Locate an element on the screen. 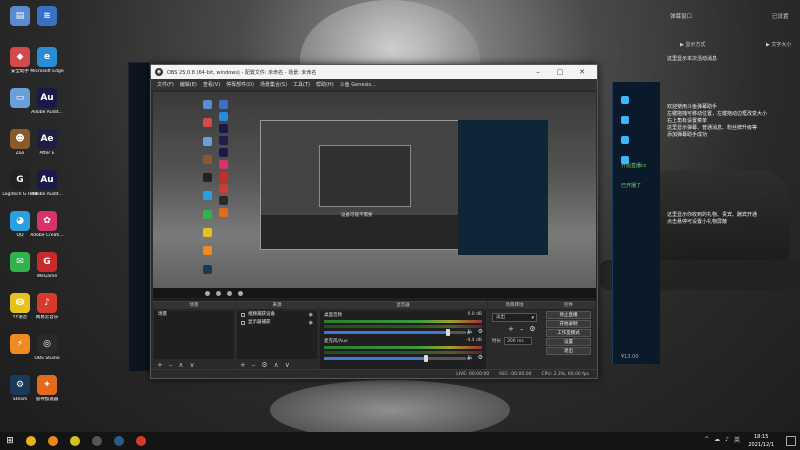  settings-button: 设置 is located at coordinates (568, 342).